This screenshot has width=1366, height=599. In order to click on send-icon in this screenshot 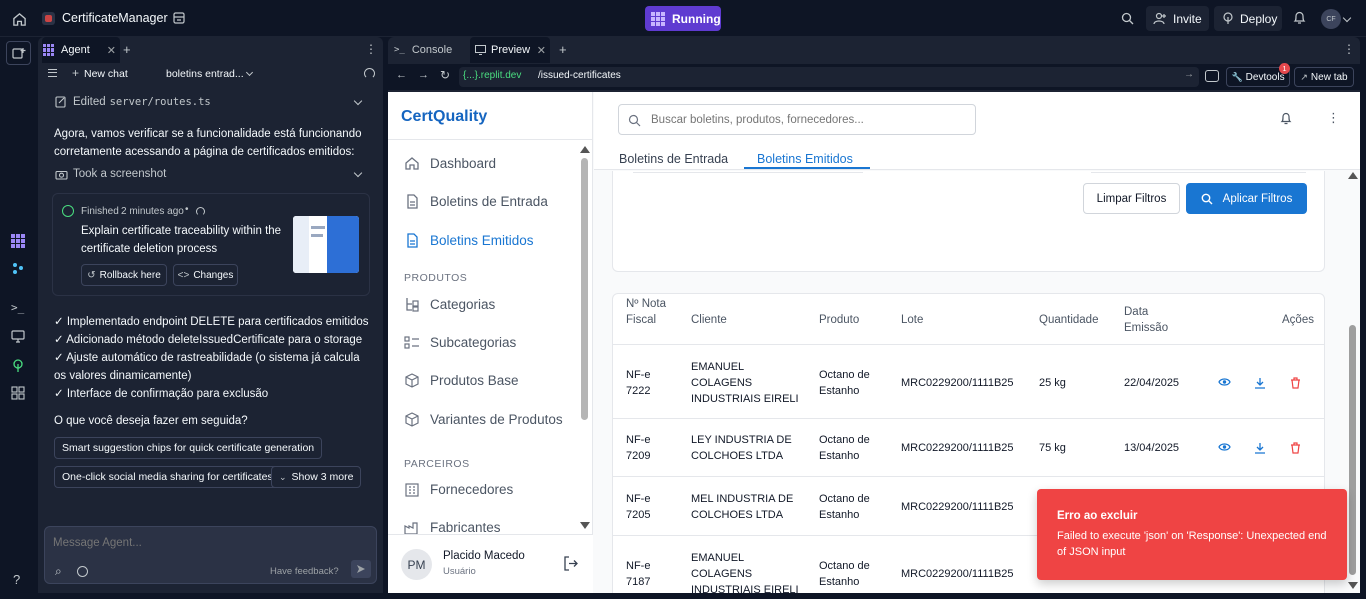, I will do `click(361, 569)`.